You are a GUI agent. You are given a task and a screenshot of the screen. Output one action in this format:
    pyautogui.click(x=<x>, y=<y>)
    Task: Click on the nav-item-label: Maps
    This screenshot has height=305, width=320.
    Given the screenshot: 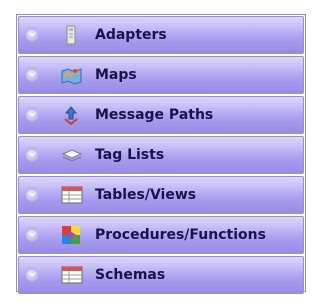 What is the action you would take?
    pyautogui.click(x=116, y=75)
    